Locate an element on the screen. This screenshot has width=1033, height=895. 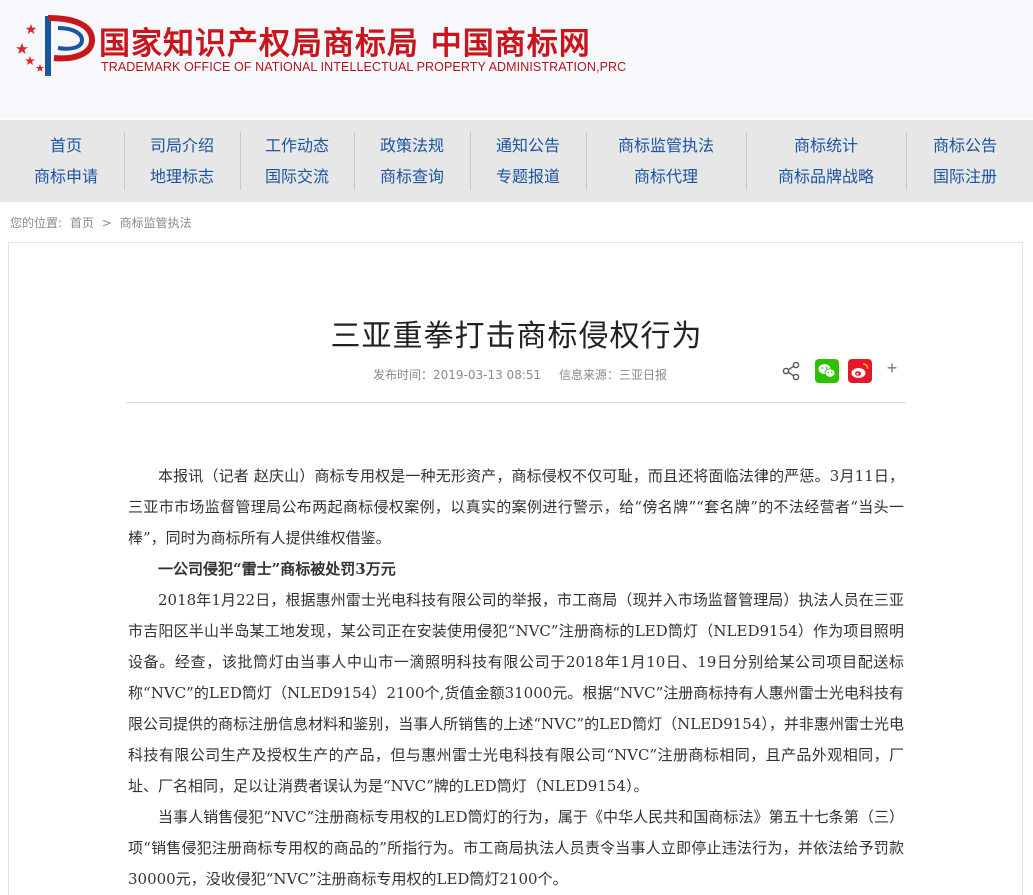
nav-link-international-registration: 国际注册 is located at coordinates (965, 176).